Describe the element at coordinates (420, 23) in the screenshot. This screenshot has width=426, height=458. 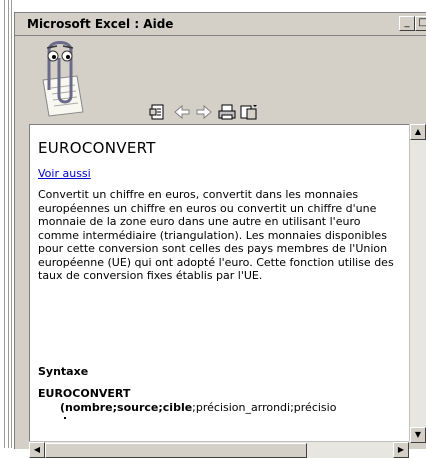
I see `maximize-button: □` at that location.